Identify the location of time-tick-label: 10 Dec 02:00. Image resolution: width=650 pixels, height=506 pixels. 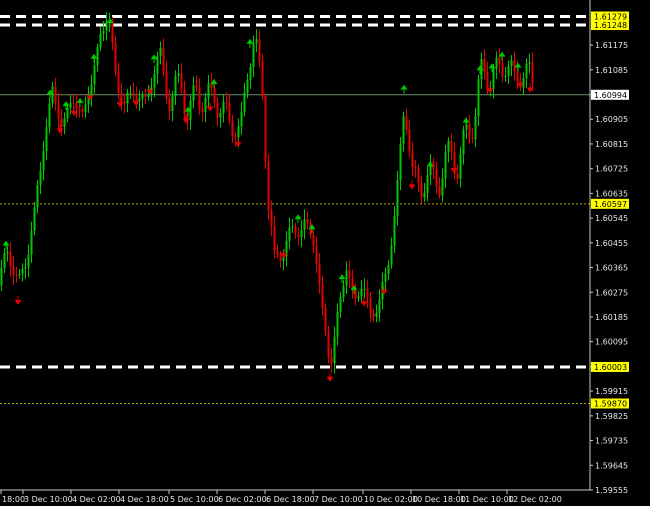
(391, 499).